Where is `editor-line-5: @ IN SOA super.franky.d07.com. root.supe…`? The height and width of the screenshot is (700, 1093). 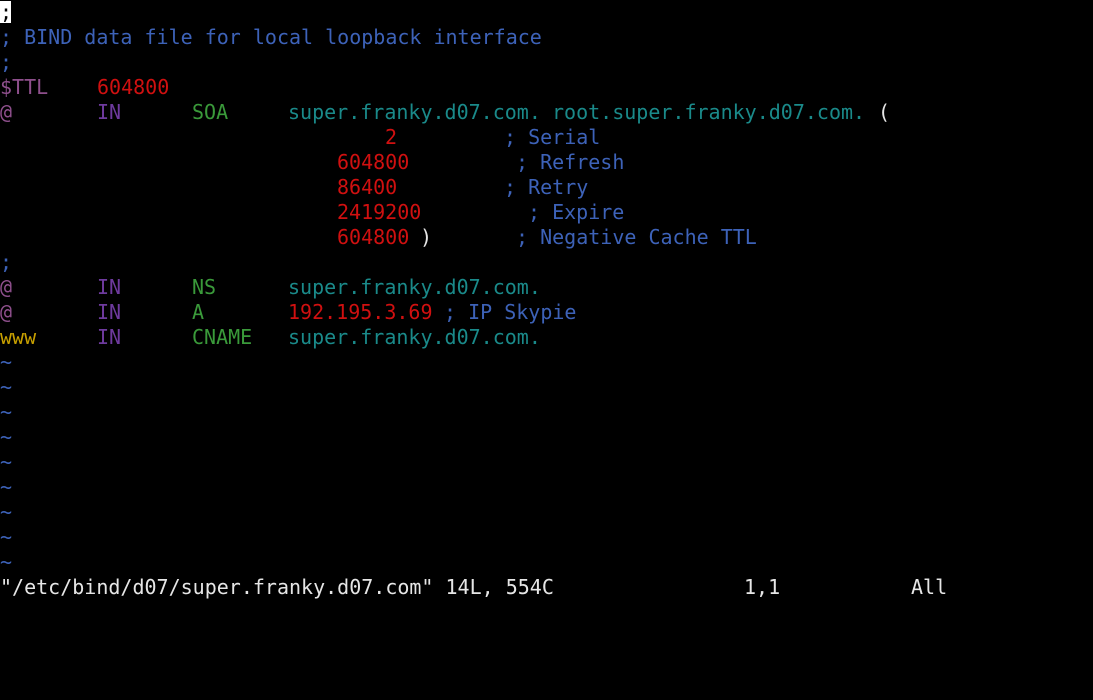
editor-line-5: @ IN SOA super.franky.d07.com. root.supe… is located at coordinates (445, 112).